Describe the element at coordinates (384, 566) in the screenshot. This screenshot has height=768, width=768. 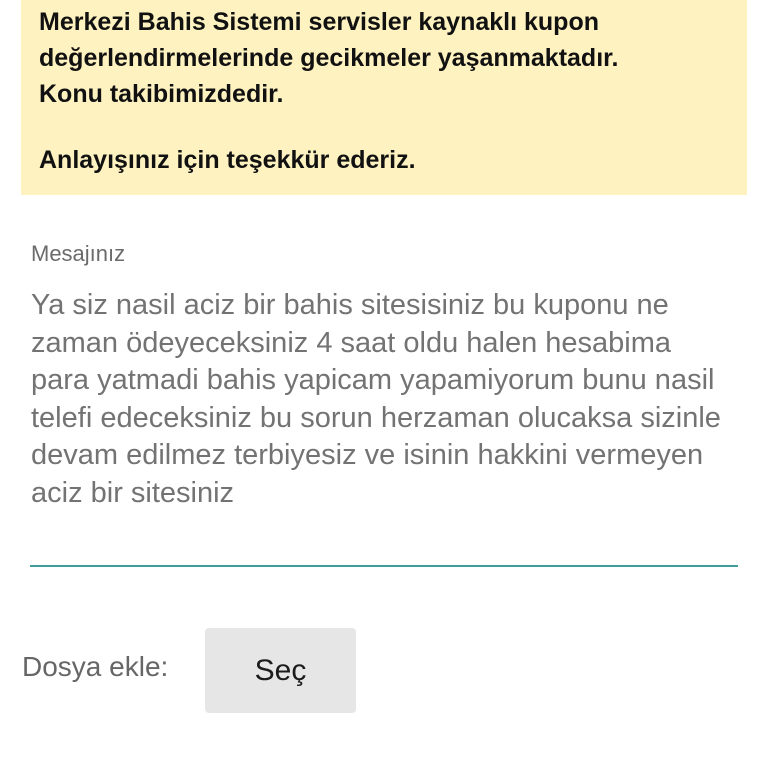
I see `message-field-underline` at that location.